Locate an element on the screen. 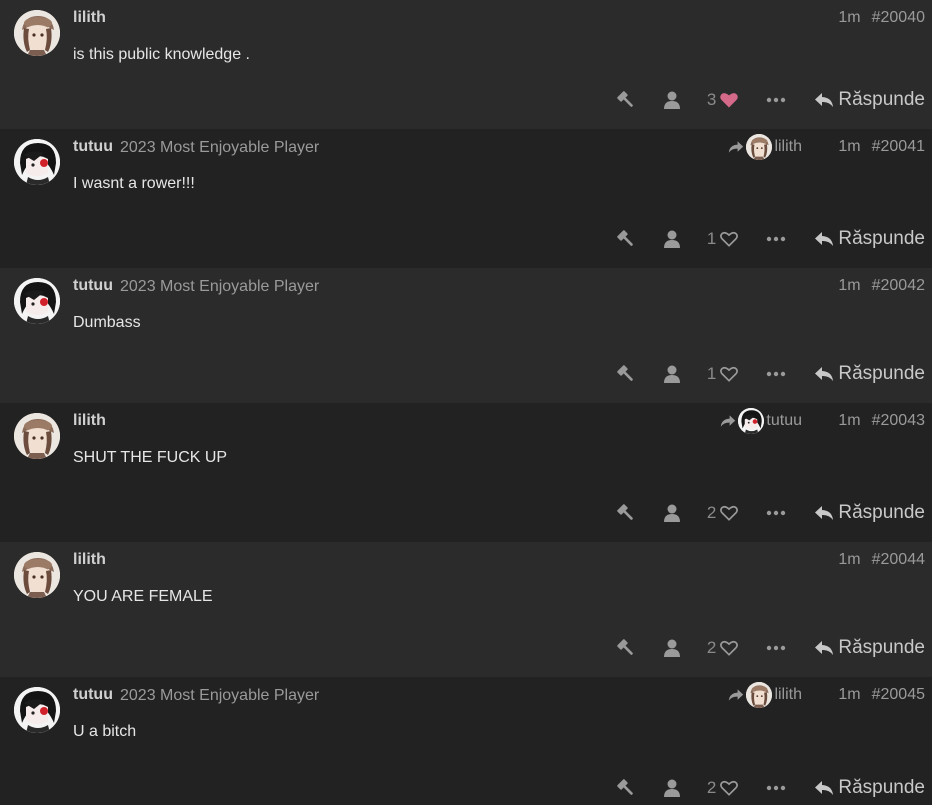 The height and width of the screenshot is (805, 932). reply-to-tab: tutuu is located at coordinates (761, 421).